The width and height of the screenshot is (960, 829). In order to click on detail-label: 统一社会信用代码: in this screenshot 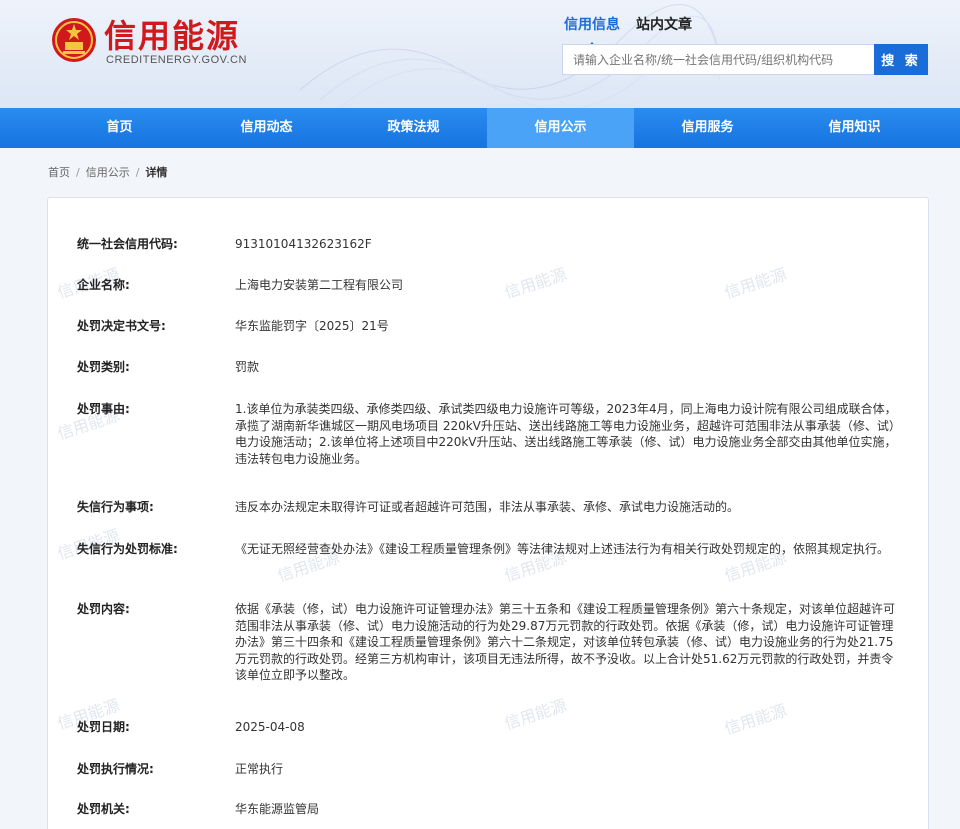, I will do `click(127, 244)`.